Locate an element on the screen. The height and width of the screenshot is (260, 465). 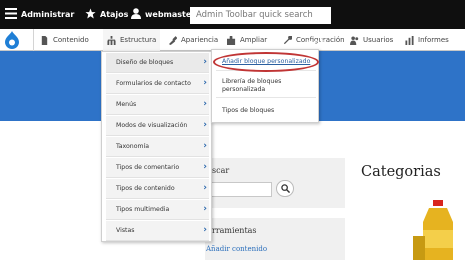
shortcuts-tab: Atajos is located at coordinates (106, 14).